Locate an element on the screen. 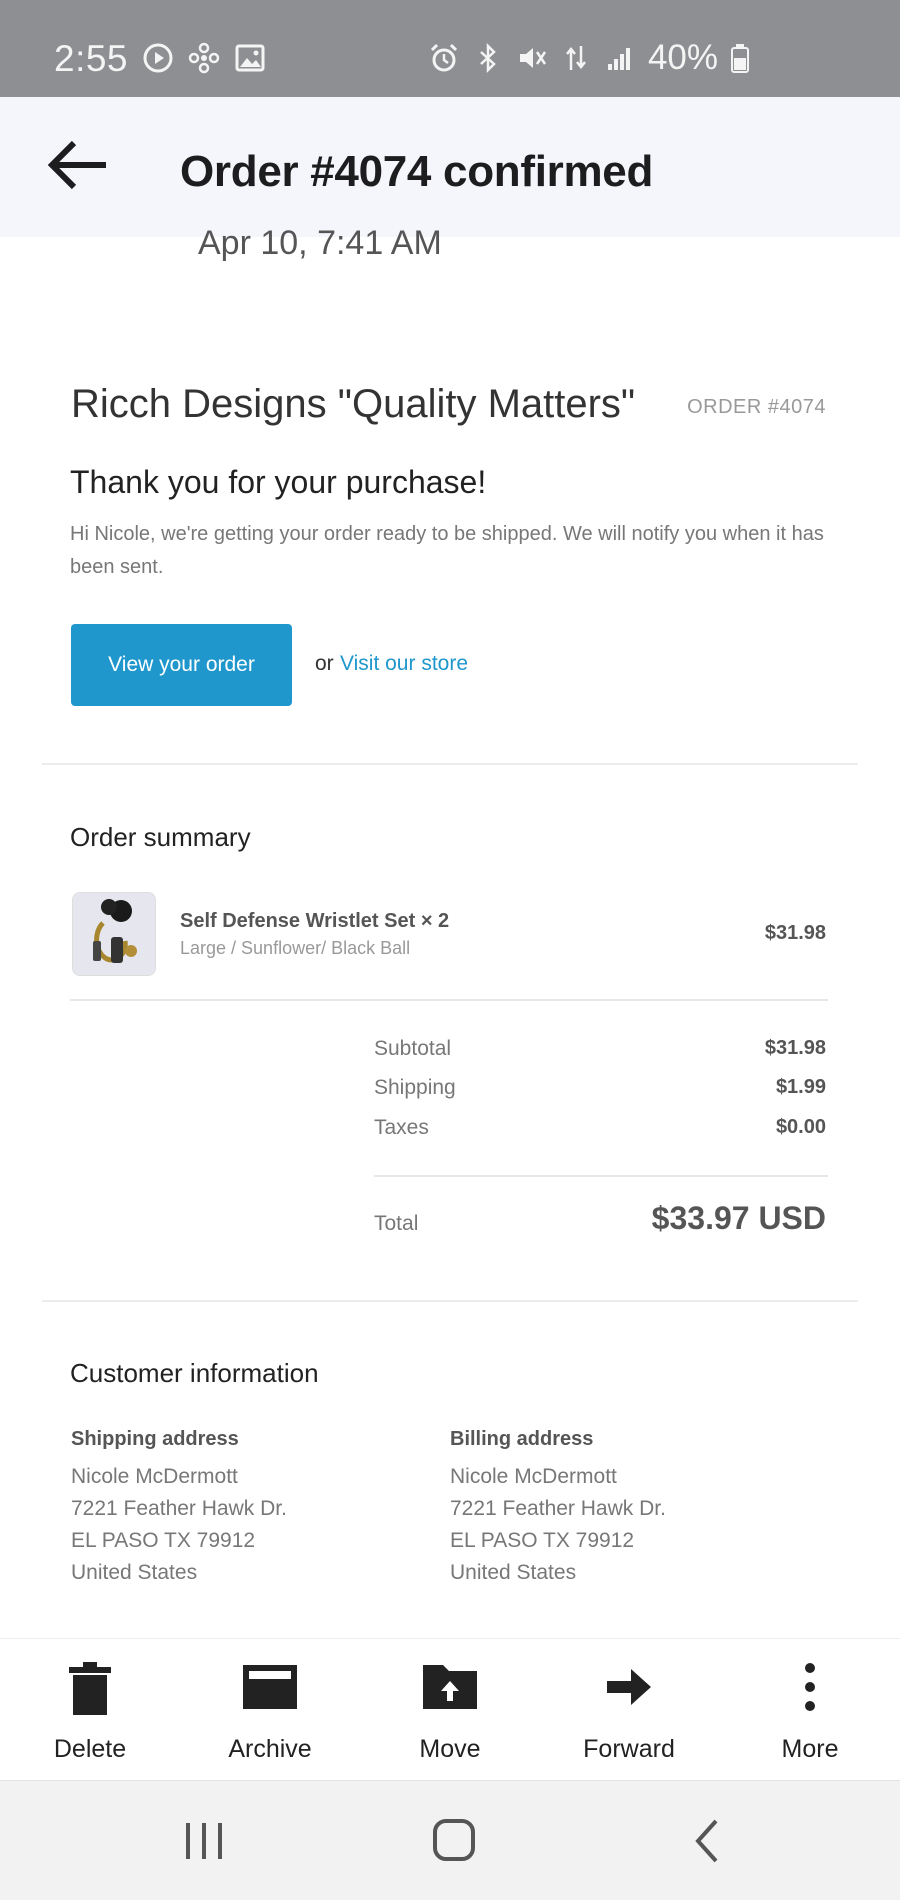 The height and width of the screenshot is (1900, 900). email-date: Apr 10, 7:41 AM is located at coordinates (320, 243).